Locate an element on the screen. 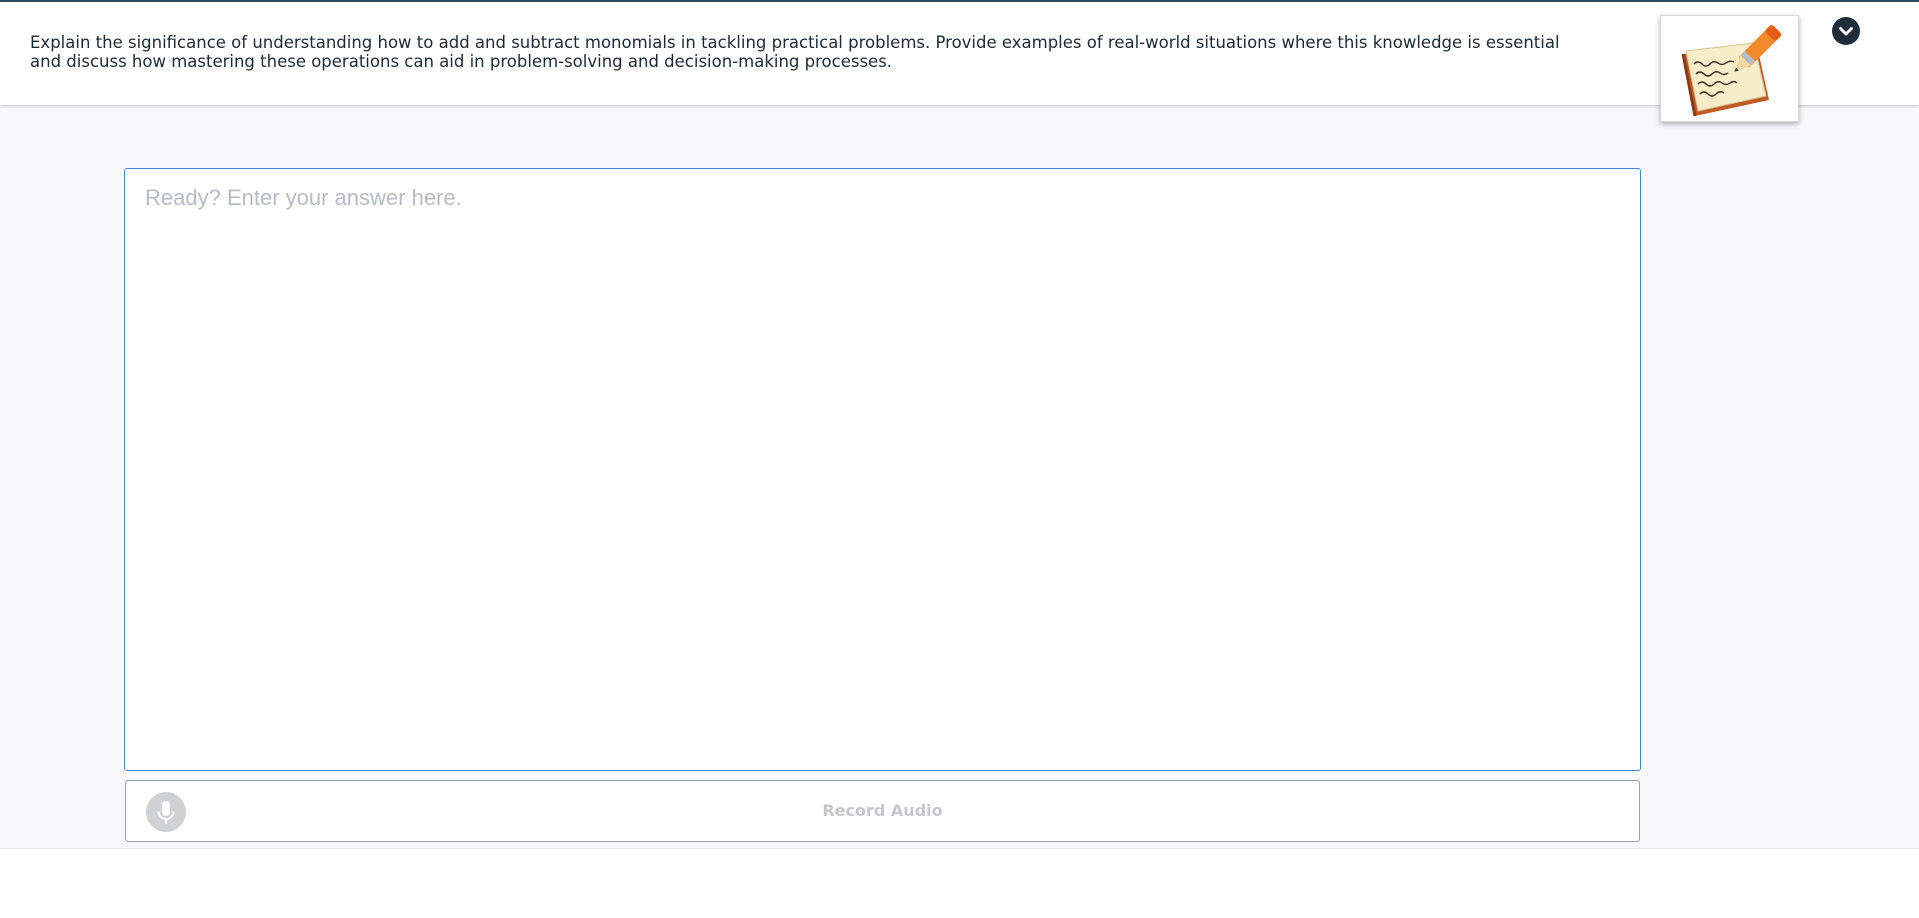 This screenshot has width=1919, height=918. prompt-image is located at coordinates (1729, 68).